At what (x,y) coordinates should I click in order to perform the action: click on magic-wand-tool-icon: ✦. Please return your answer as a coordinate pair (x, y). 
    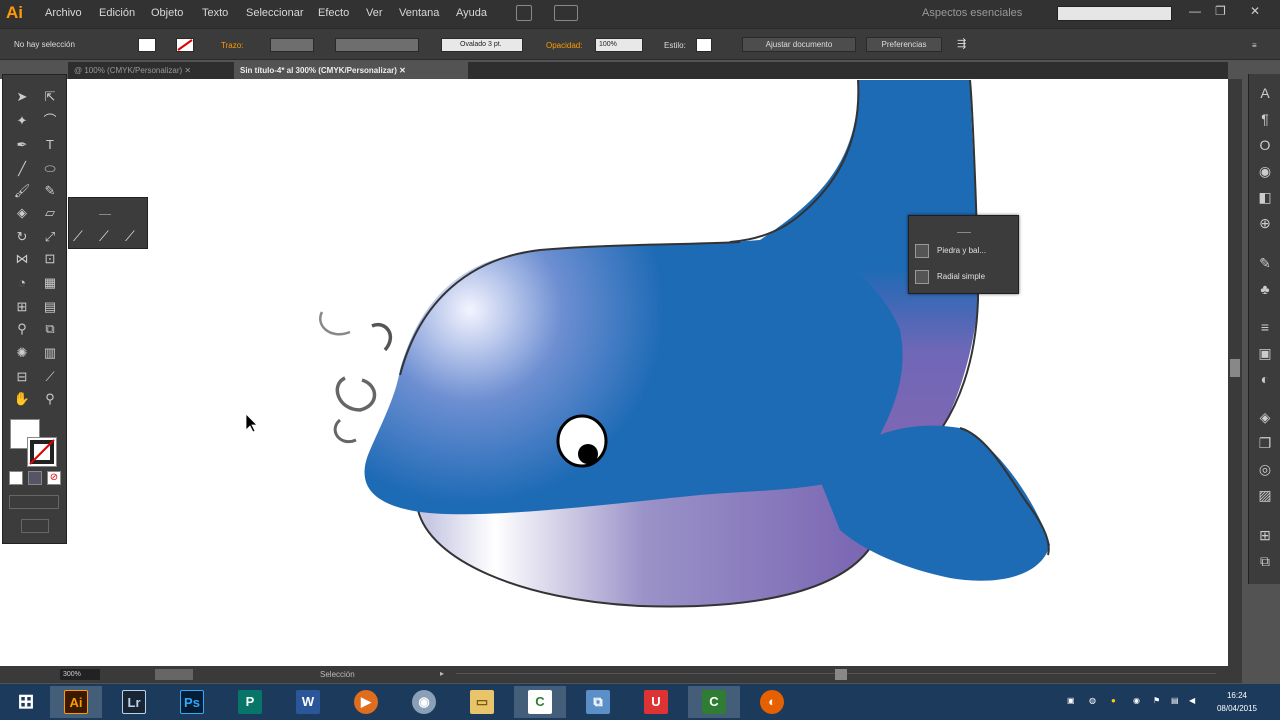
    Looking at the image, I should click on (22, 121).